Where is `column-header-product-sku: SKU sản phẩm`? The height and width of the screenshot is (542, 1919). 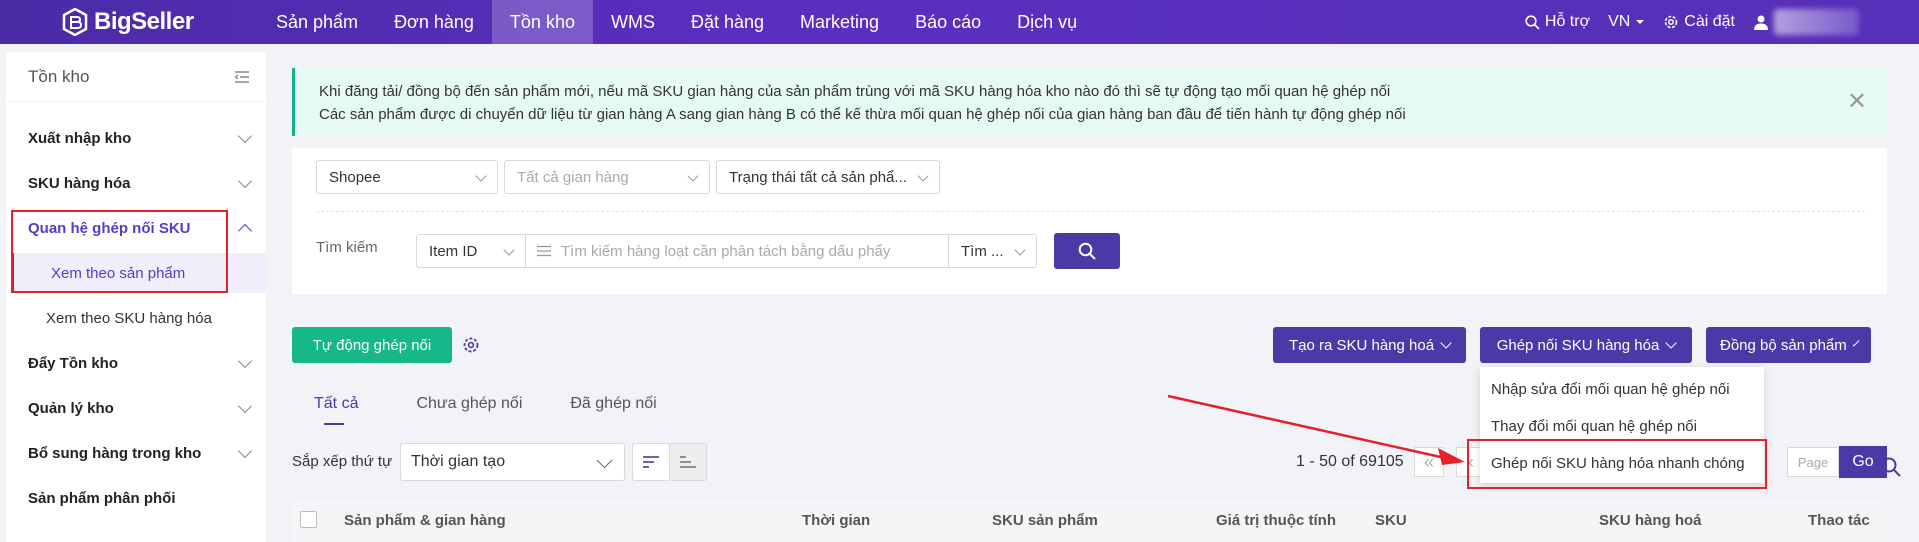
column-header-product-sku: SKU sản phẩm is located at coordinates (1045, 520).